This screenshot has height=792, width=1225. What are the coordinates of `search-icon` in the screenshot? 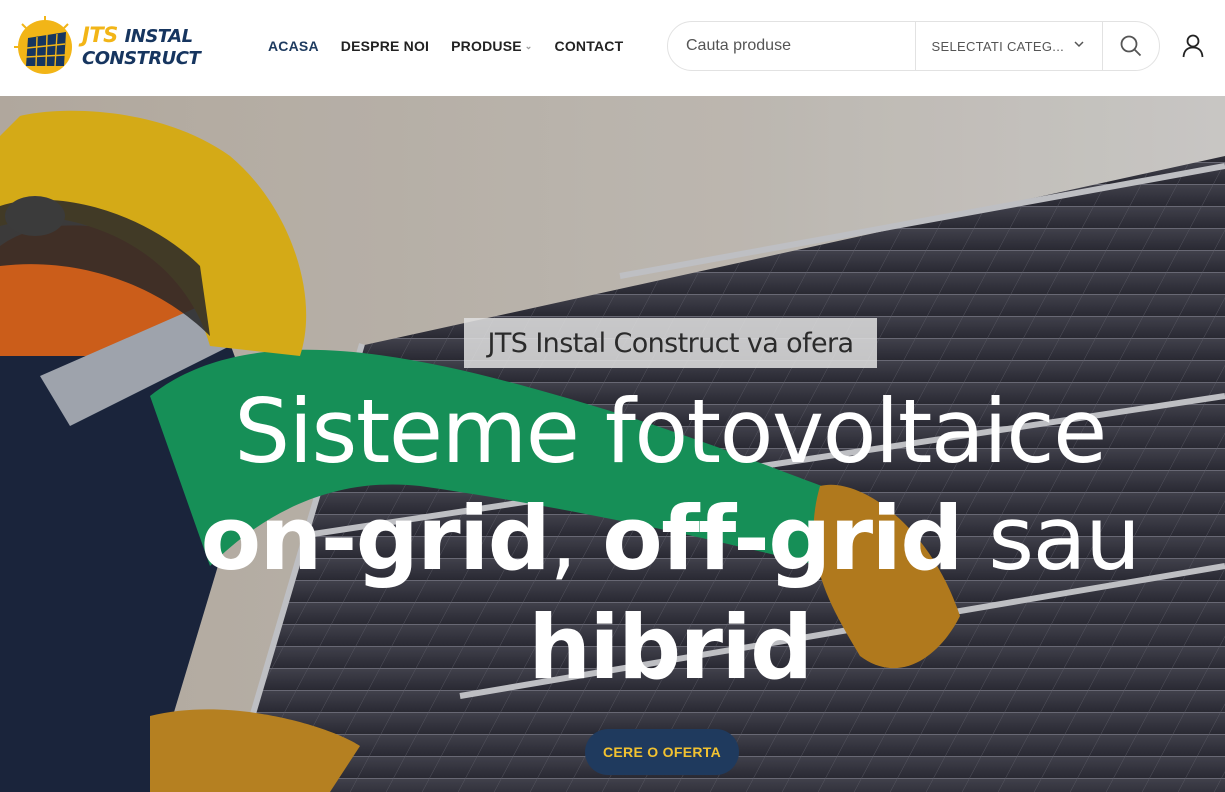 It's located at (1131, 46).